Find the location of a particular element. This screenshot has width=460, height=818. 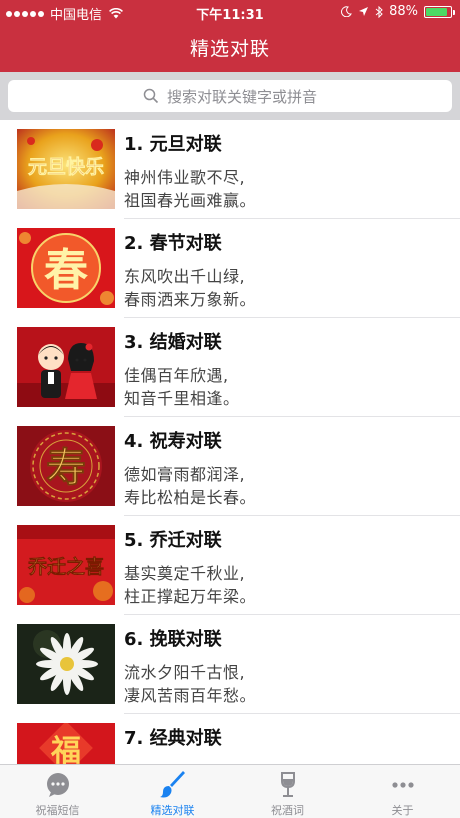

thumb-text: 元旦快乐 is located at coordinates (66, 166).